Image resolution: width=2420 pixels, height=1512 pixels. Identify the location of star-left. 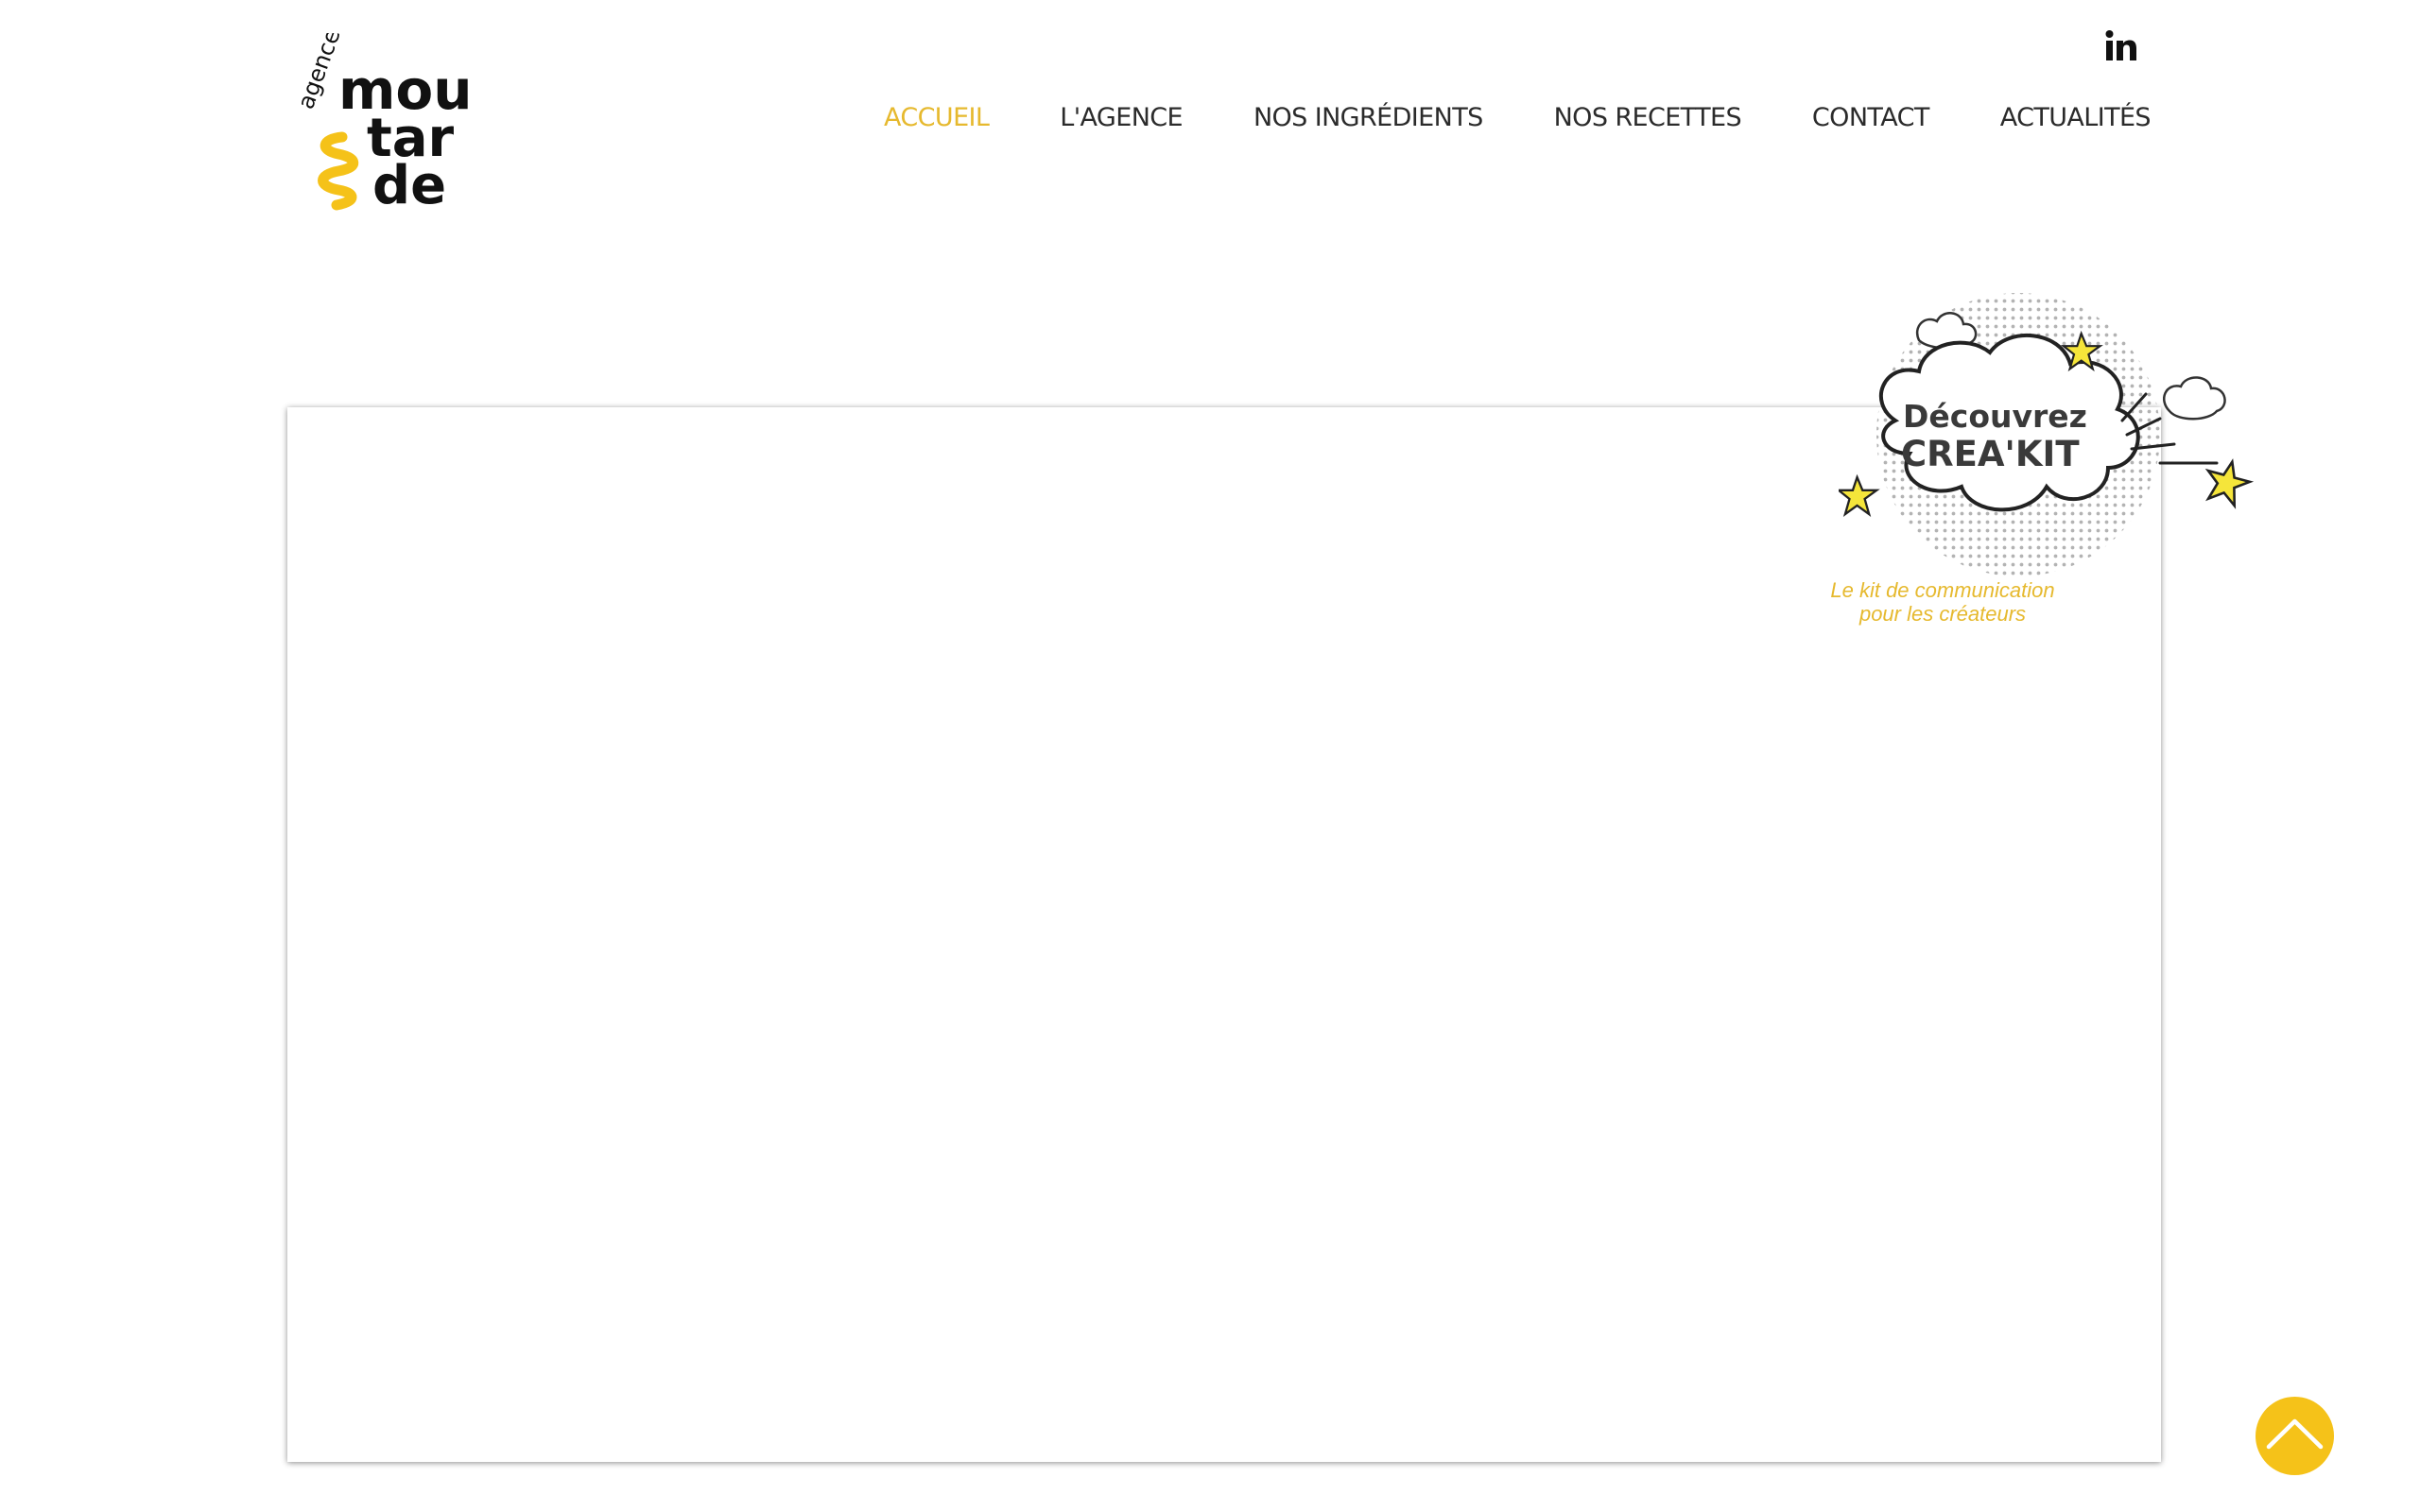
(1859, 495).